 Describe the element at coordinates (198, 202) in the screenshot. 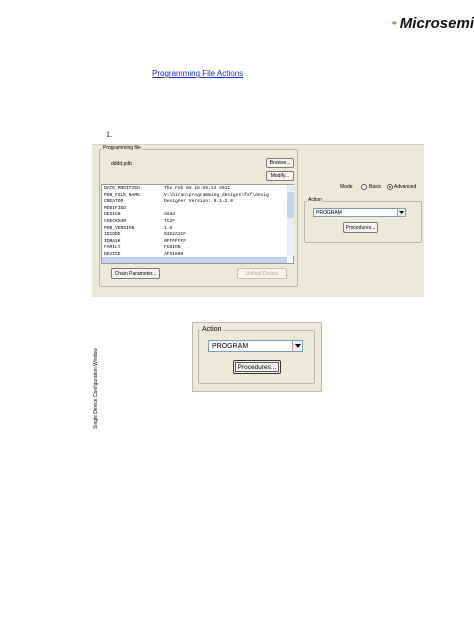

I see `file-info-value: Designer Version: 9.1.2.0` at that location.